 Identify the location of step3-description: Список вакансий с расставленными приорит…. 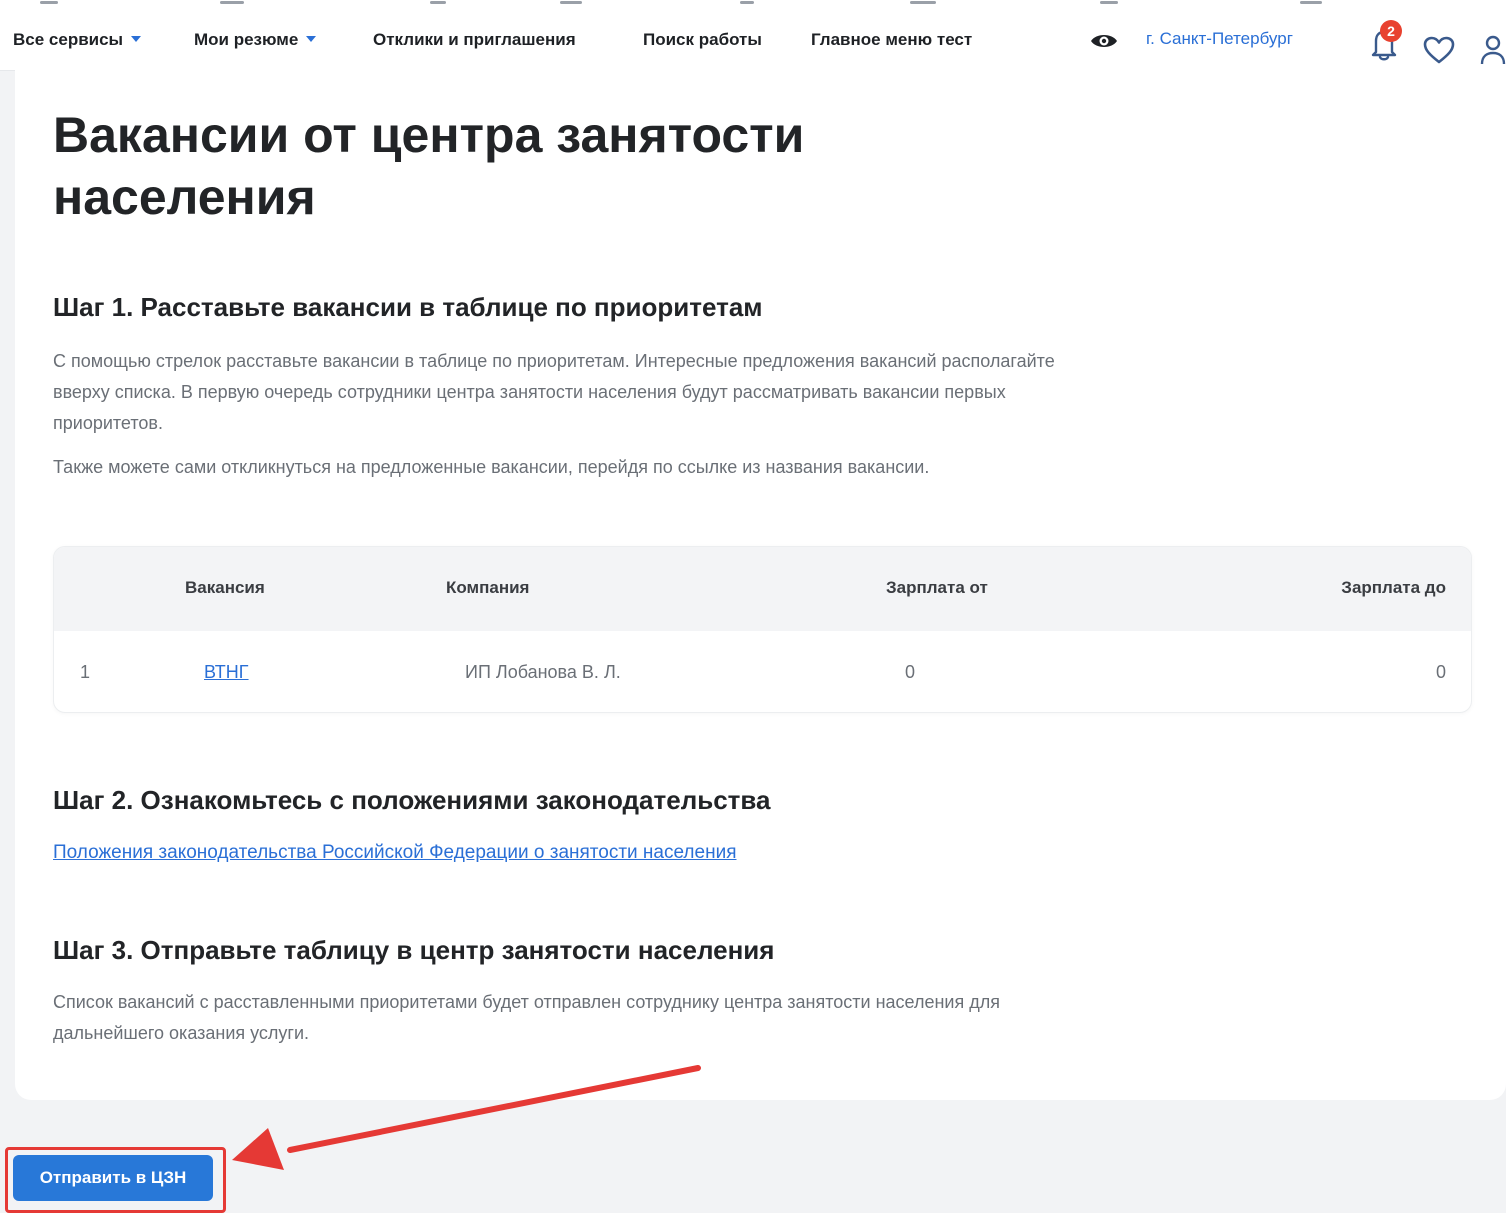
(526, 1017).